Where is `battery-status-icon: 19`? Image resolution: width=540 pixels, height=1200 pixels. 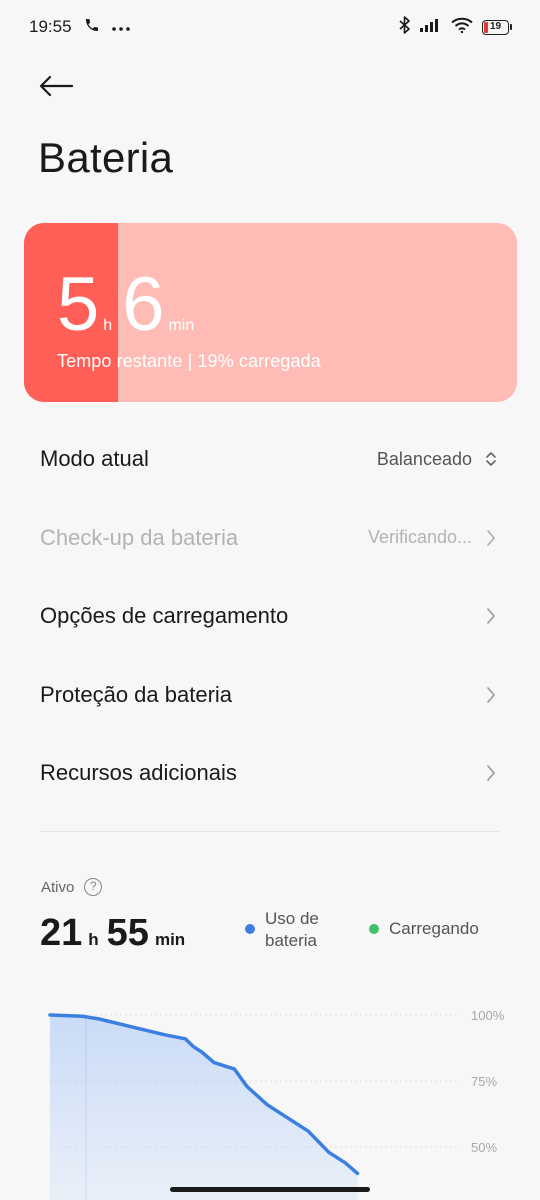
battery-status-icon: 19 is located at coordinates (497, 27).